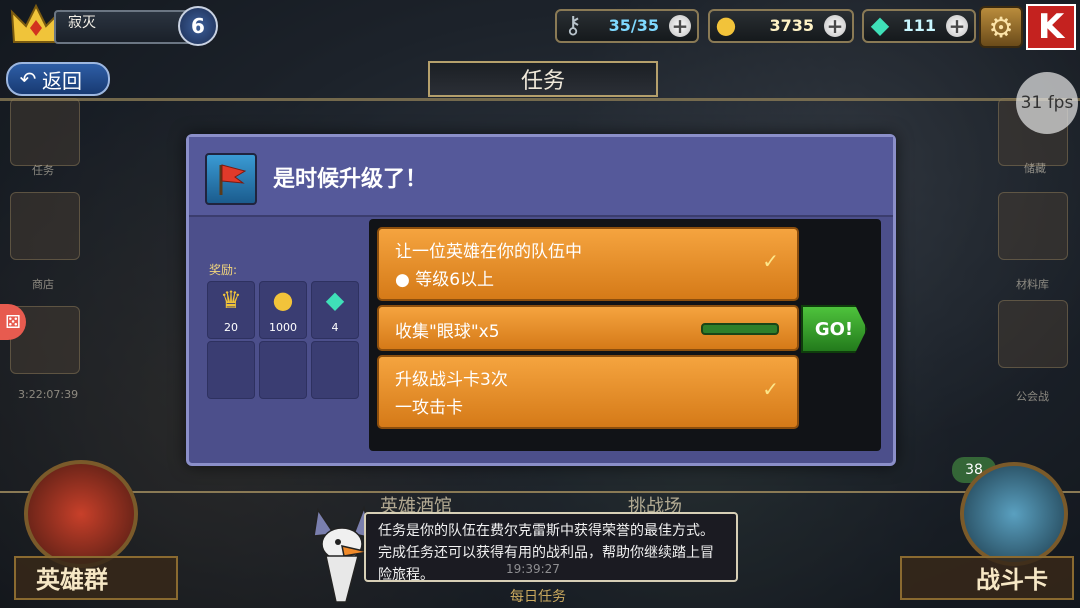 The image size is (1080, 608). I want to click on add-gem-button: +, so click(957, 26).